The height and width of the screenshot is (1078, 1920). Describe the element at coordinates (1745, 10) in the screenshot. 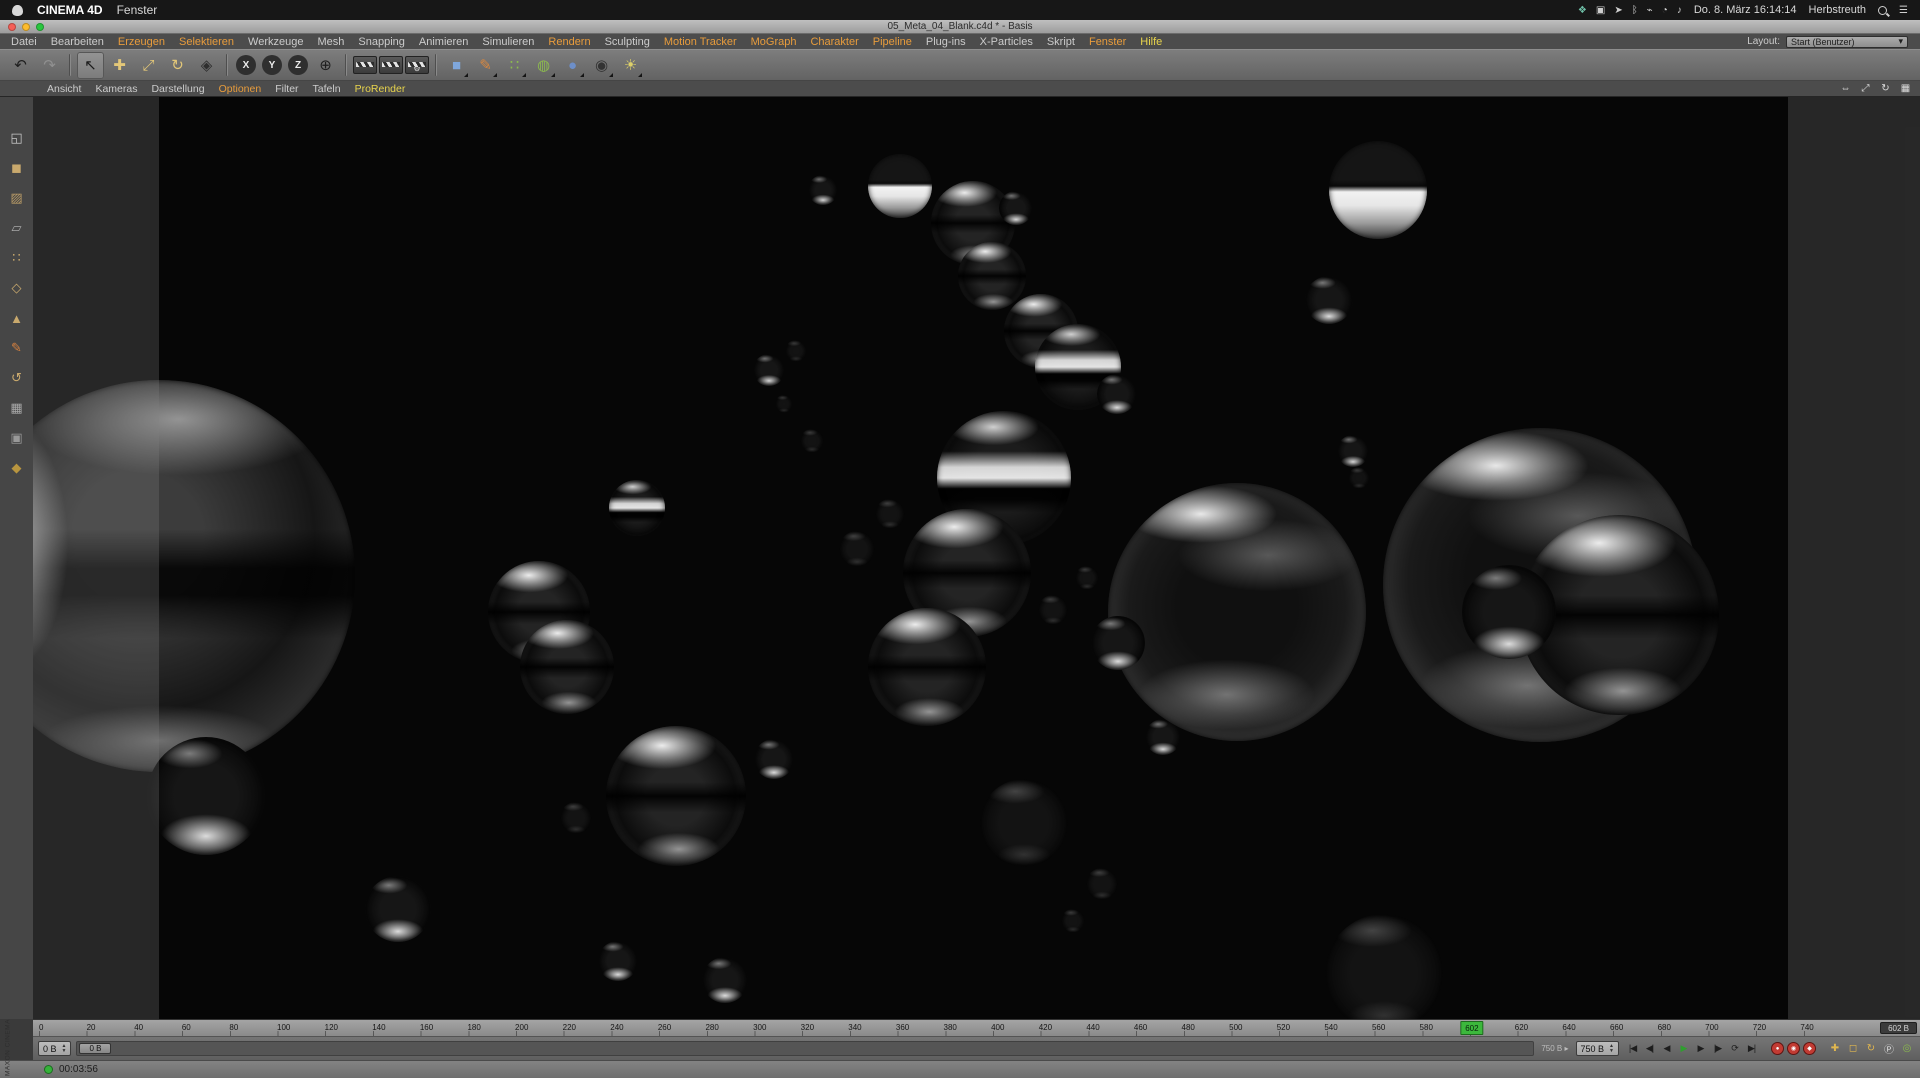

I see `menubar-clock: Do. 8. März 16:14:14` at that location.